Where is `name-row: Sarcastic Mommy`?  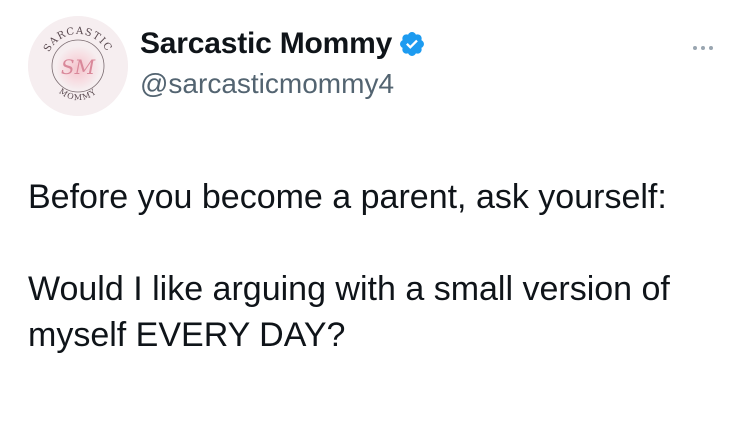
name-row: Sarcastic Mommy is located at coordinates (283, 44).